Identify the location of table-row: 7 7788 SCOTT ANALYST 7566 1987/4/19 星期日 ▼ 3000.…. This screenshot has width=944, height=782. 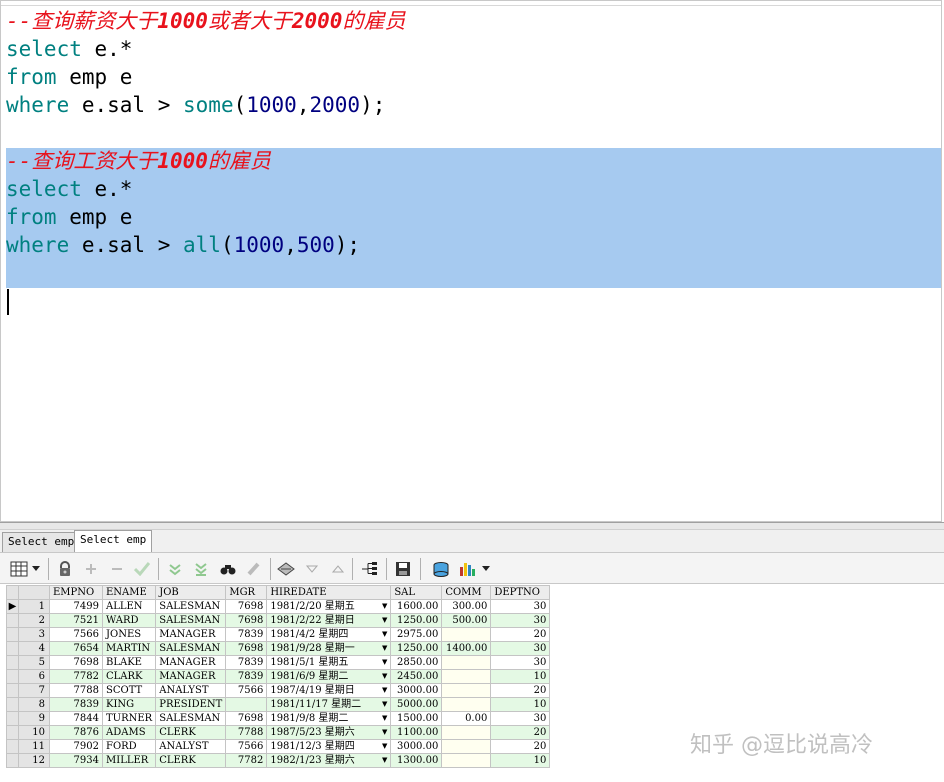
(278, 690).